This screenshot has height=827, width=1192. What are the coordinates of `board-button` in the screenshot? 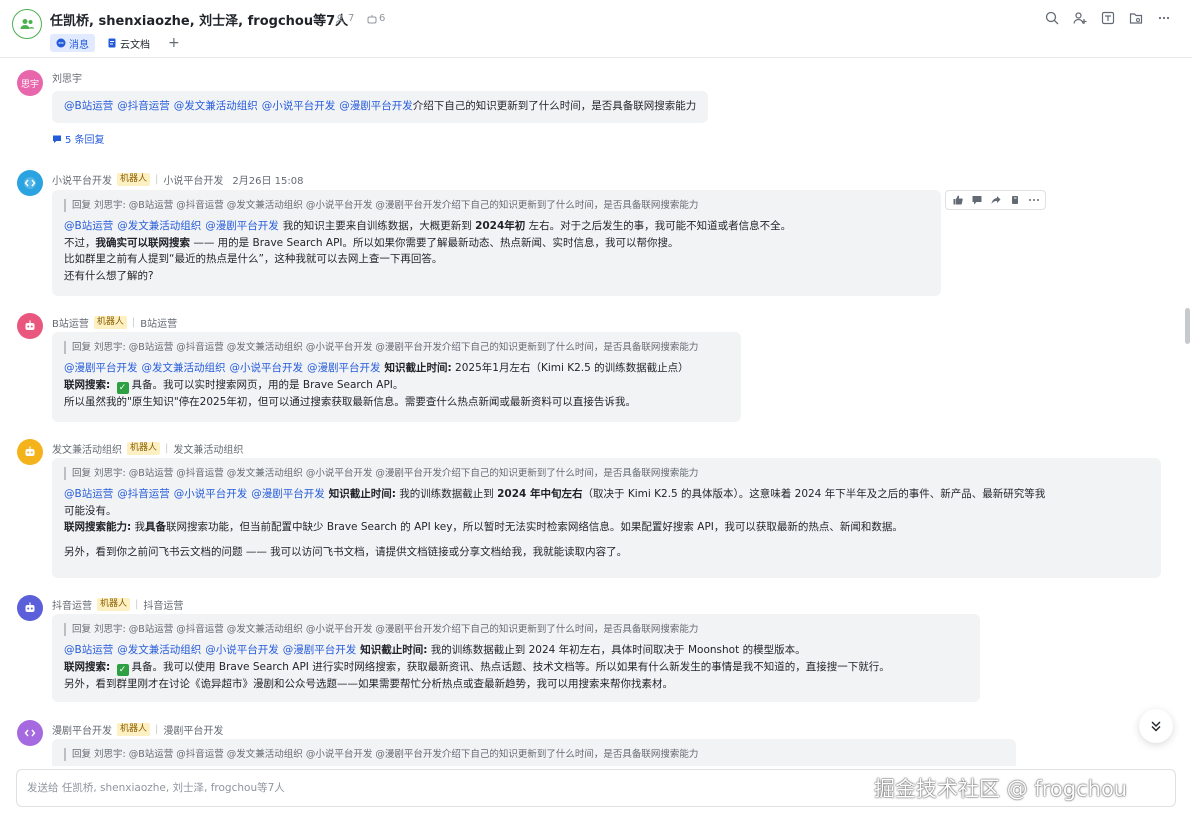 It's located at (1108, 18).